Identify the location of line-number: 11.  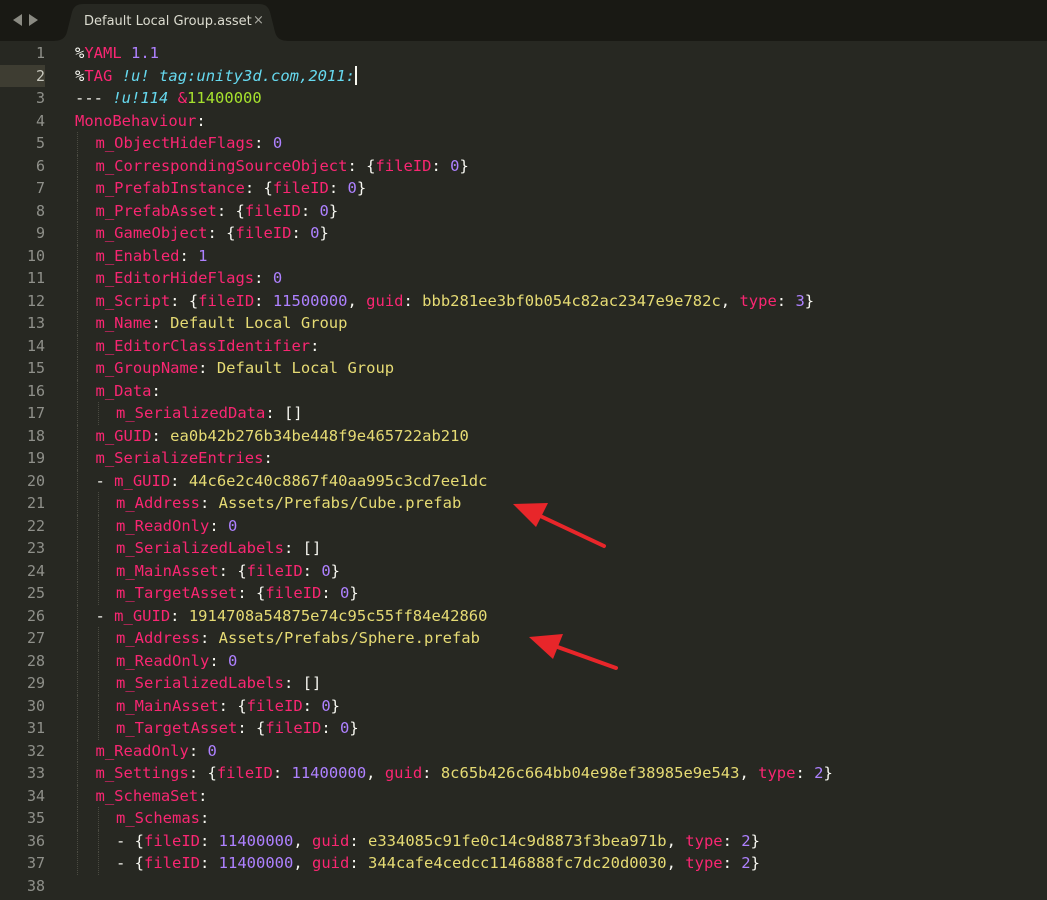
(35, 278).